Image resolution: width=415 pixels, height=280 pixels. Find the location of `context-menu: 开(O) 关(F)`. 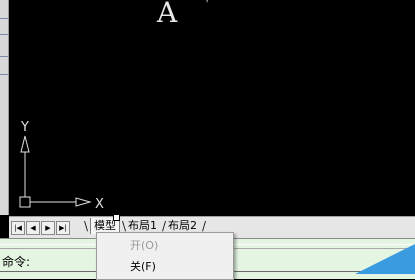

context-menu: 开(O) 关(F) is located at coordinates (165, 256).